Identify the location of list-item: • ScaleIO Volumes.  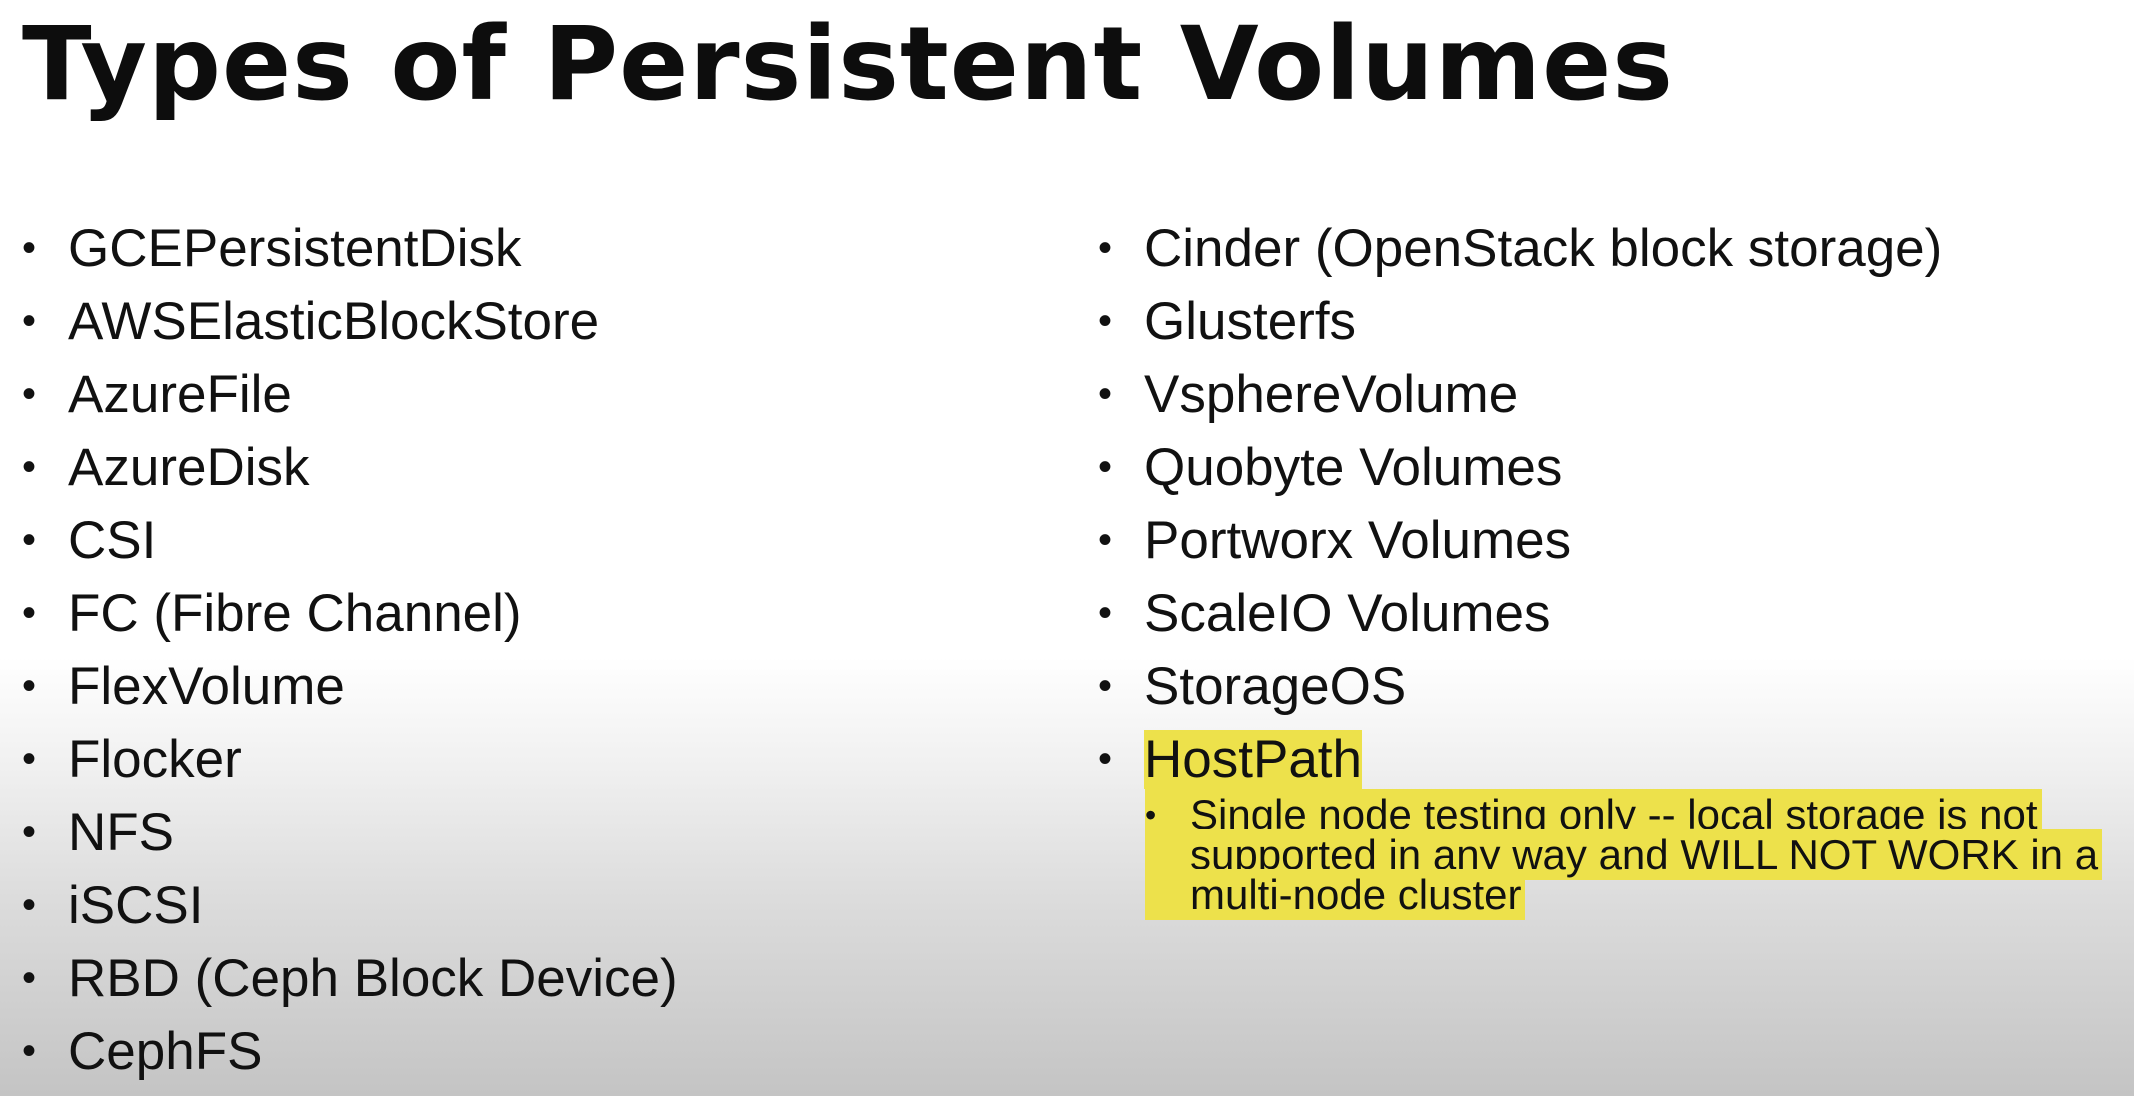
(1520, 613).